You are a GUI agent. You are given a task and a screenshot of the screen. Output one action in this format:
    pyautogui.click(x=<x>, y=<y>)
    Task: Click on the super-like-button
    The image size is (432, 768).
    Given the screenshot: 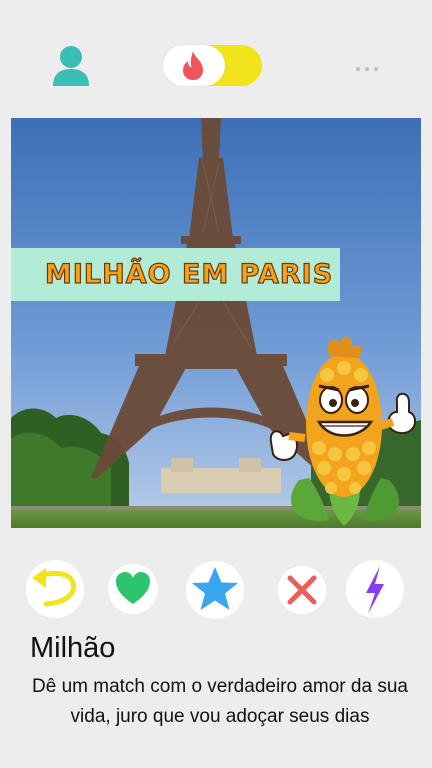 What is the action you would take?
    pyautogui.click(x=215, y=590)
    